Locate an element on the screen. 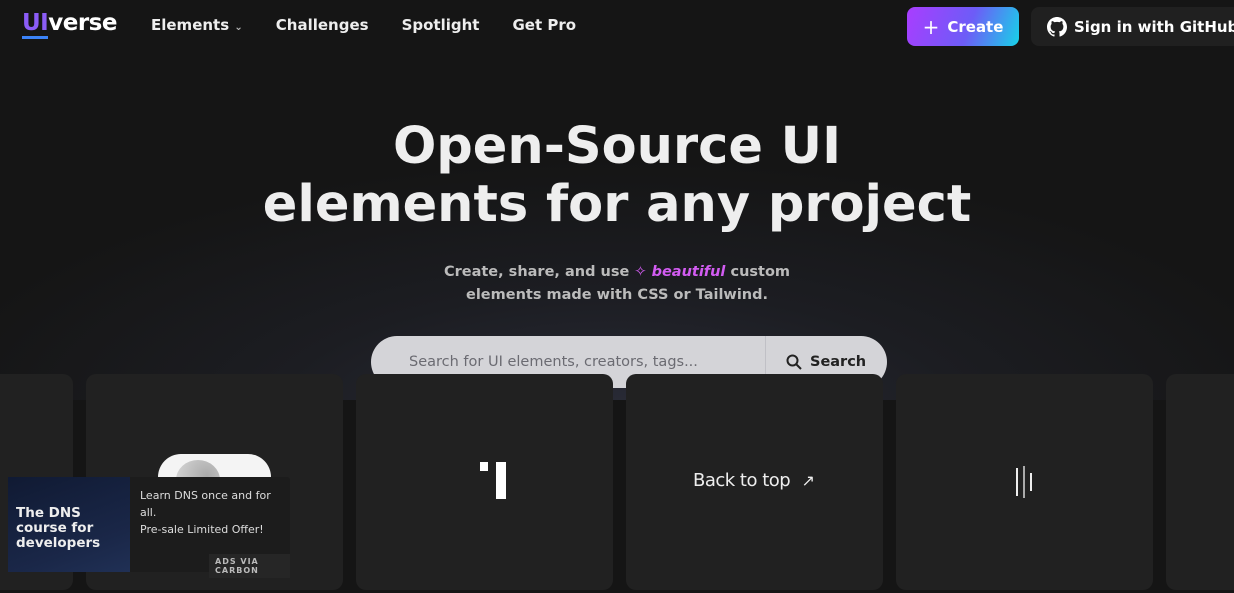 The height and width of the screenshot is (593, 1234). nav-challenges: Challenges is located at coordinates (322, 25).